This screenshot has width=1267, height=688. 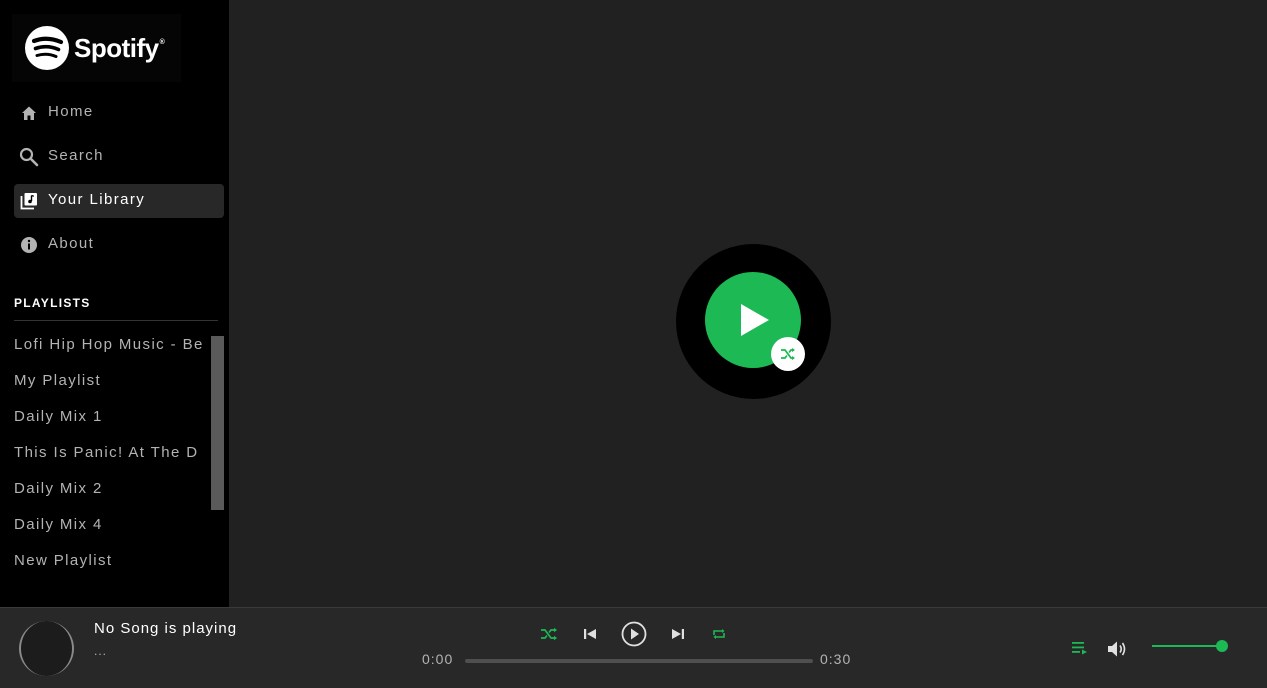 I want to click on volume-fill, so click(x=1187, y=646).